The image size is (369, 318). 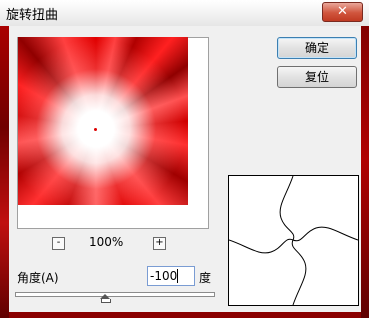 I want to click on twirl-curve-bottom, so click(x=299, y=272).